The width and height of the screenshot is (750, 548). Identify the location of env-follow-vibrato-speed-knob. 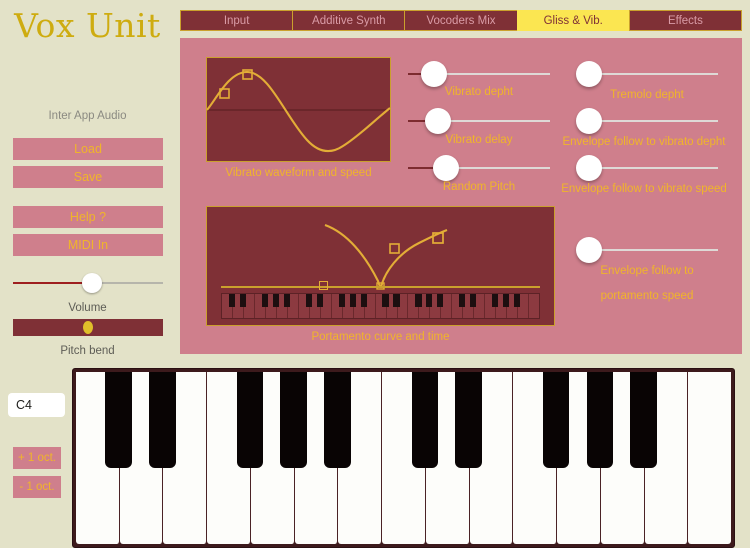
(589, 168).